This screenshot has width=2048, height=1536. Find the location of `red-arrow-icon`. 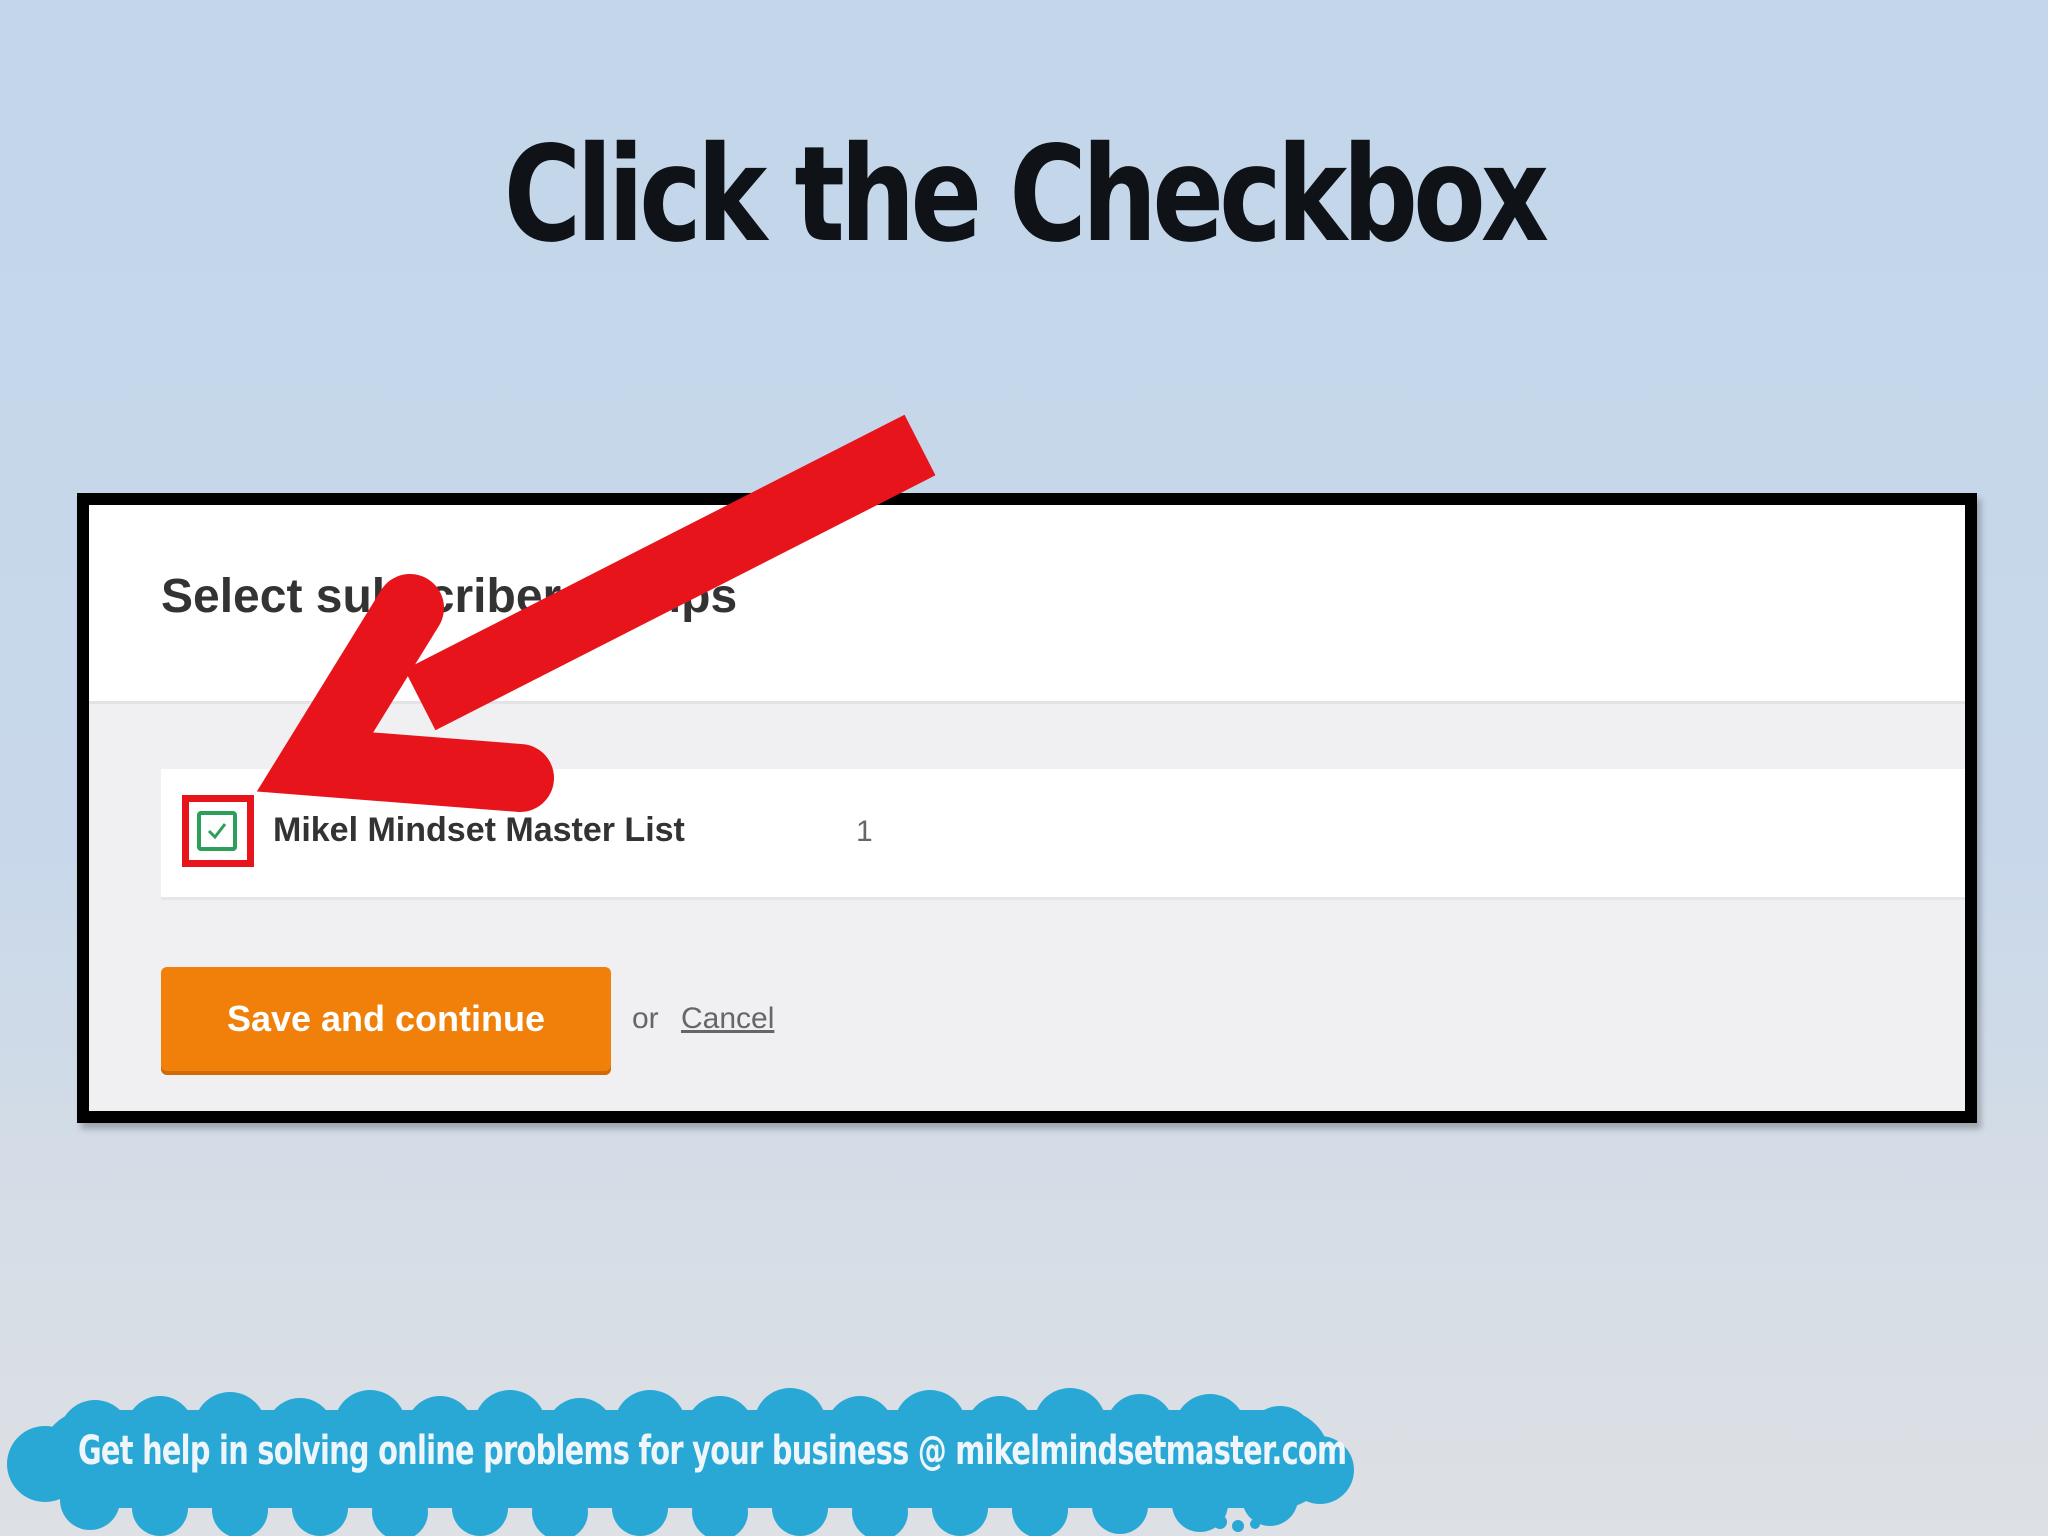

red-arrow-icon is located at coordinates (596, 613).